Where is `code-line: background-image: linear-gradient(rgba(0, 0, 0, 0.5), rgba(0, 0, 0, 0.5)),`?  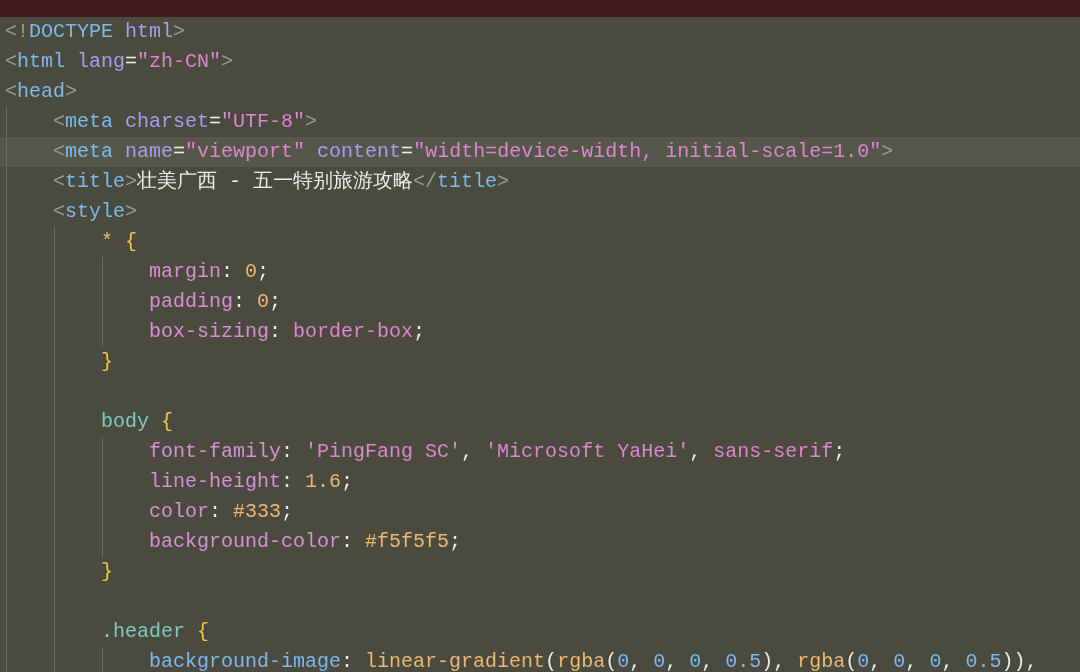
code-line: background-image: linear-gradient(rgba(0, 0, 0, 0.5), rgba(0, 0, 0, 0.5)), is located at coordinates (593, 660).